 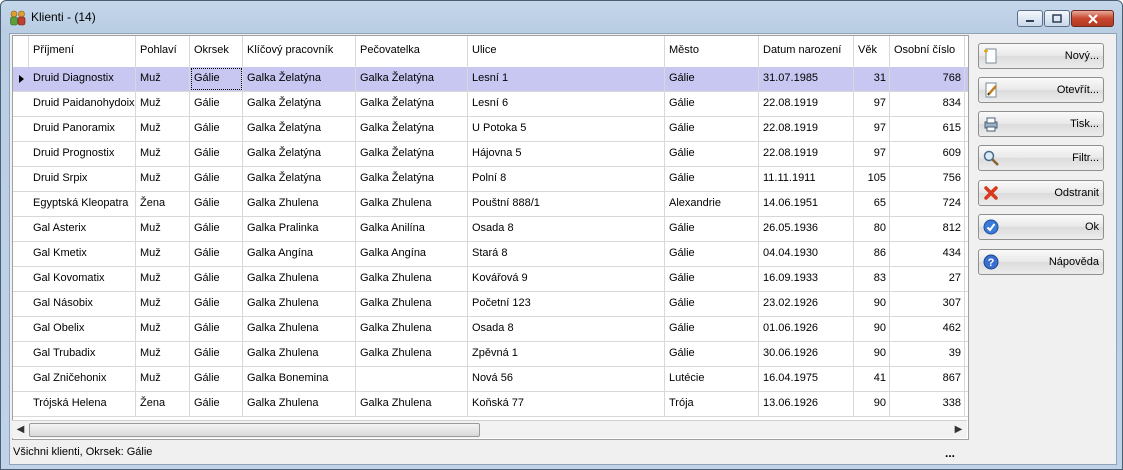 I want to click on table-cell, so click(x=412, y=379).